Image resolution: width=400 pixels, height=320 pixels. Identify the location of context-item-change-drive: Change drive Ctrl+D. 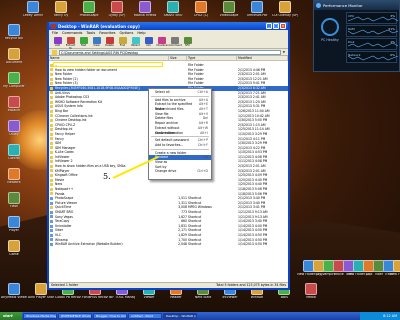
(180, 171).